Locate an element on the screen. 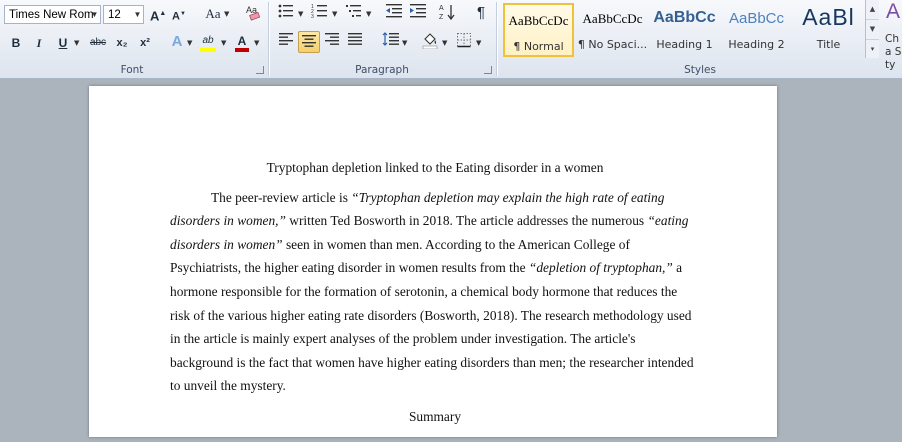 The width and height of the screenshot is (902, 442). align-left-button is located at coordinates (286, 42).